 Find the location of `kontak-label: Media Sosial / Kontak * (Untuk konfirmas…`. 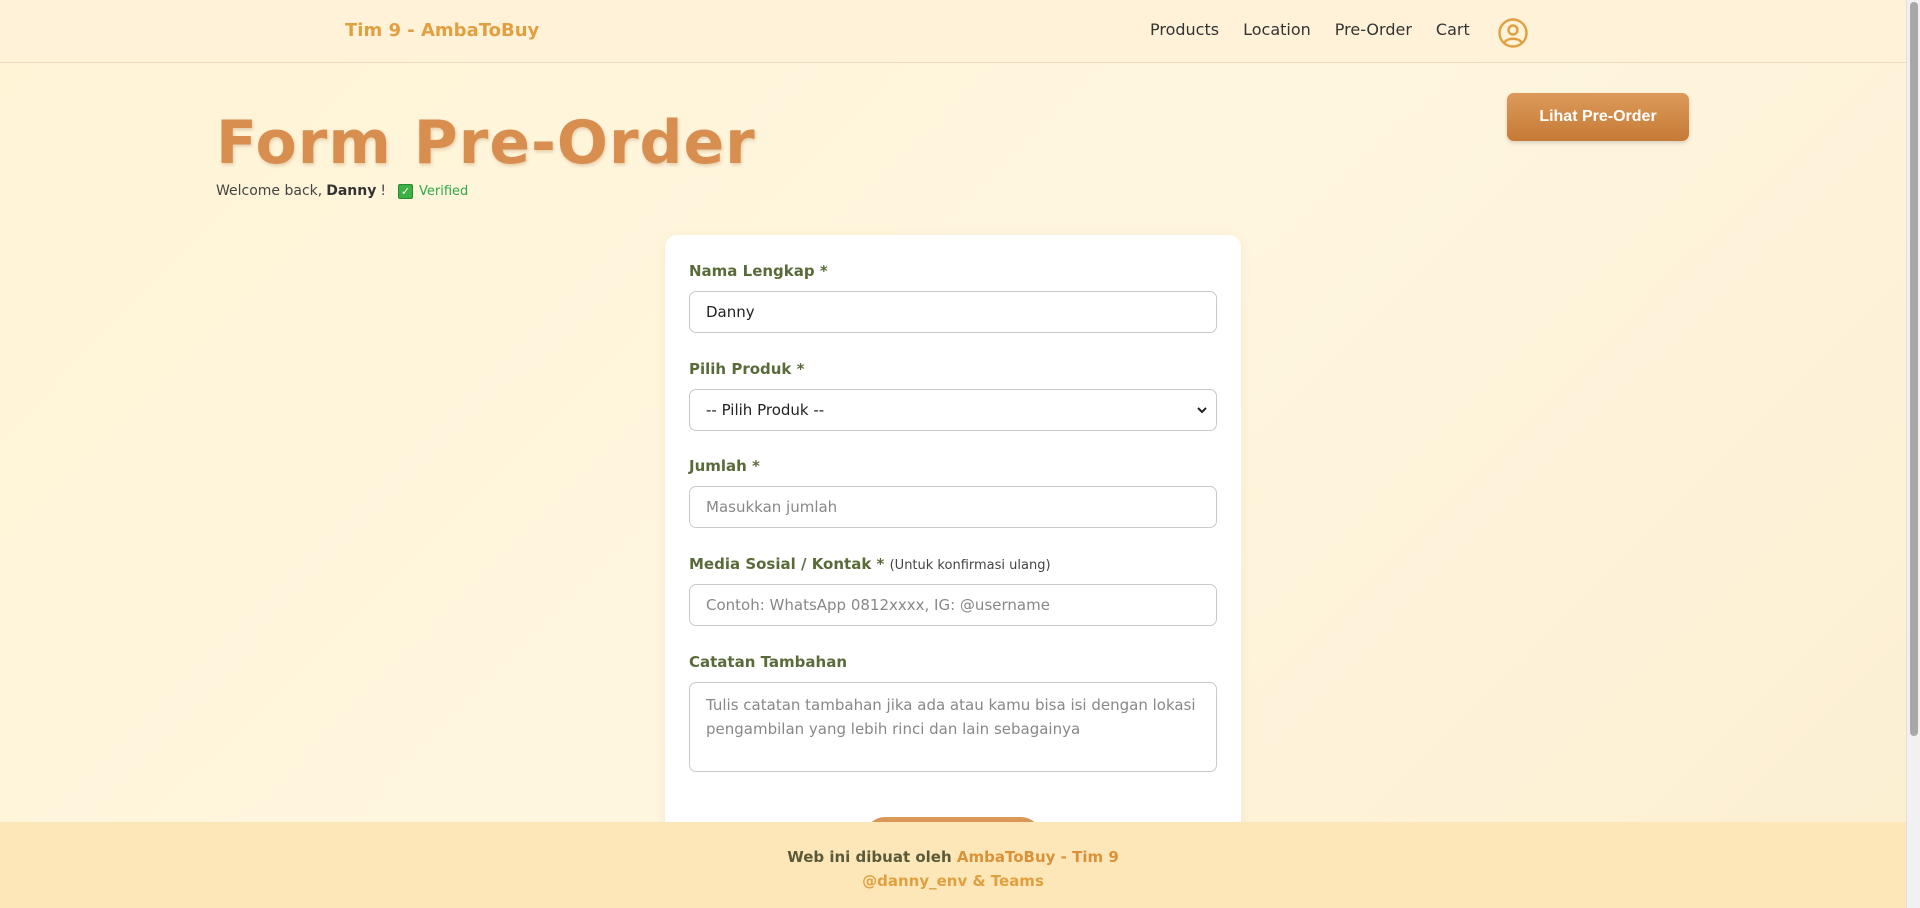

kontak-label: Media Sosial / Kontak * (Untuk konfirmas… is located at coordinates (870, 564).